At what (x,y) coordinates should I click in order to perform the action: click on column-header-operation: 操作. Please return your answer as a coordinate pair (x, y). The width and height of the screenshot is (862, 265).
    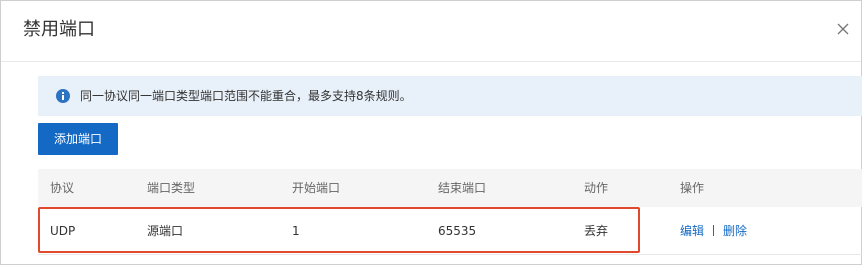
    Looking at the image, I should click on (692, 188).